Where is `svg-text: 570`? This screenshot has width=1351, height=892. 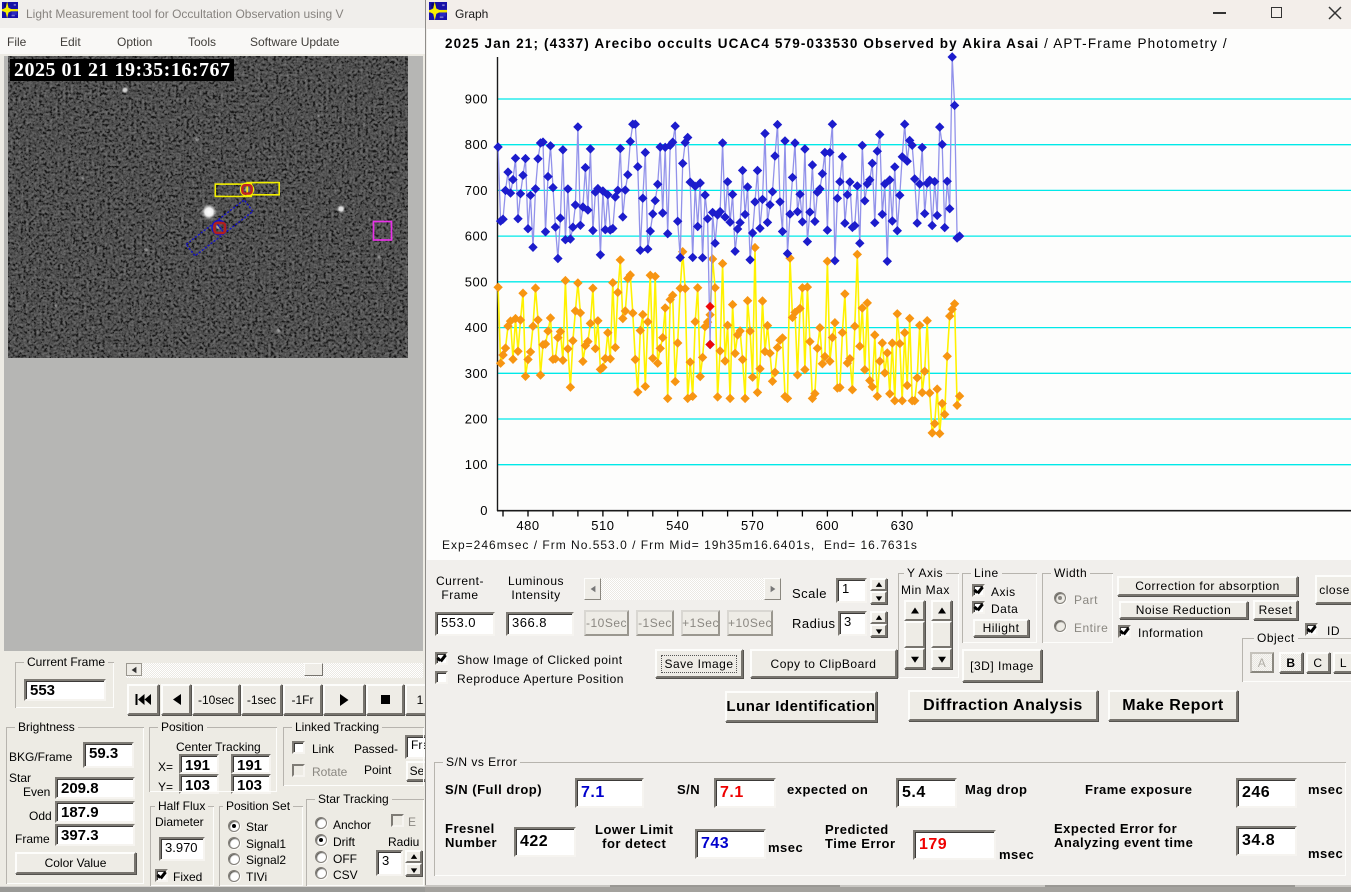 svg-text: 570 is located at coordinates (752, 525).